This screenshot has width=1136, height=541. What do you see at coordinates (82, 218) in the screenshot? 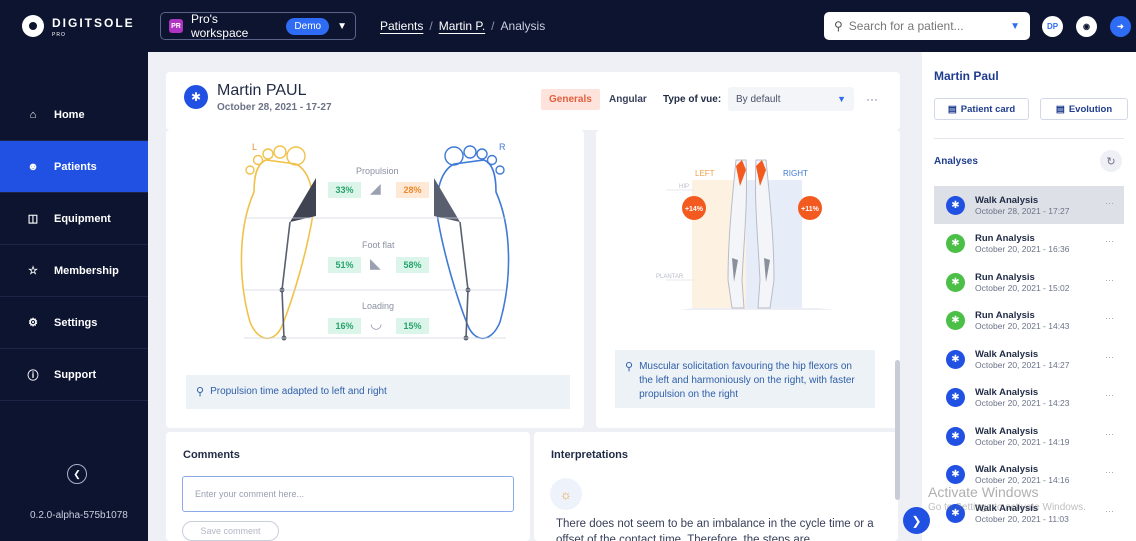
I see `sidebar-item-label: Equipment` at bounding box center [82, 218].